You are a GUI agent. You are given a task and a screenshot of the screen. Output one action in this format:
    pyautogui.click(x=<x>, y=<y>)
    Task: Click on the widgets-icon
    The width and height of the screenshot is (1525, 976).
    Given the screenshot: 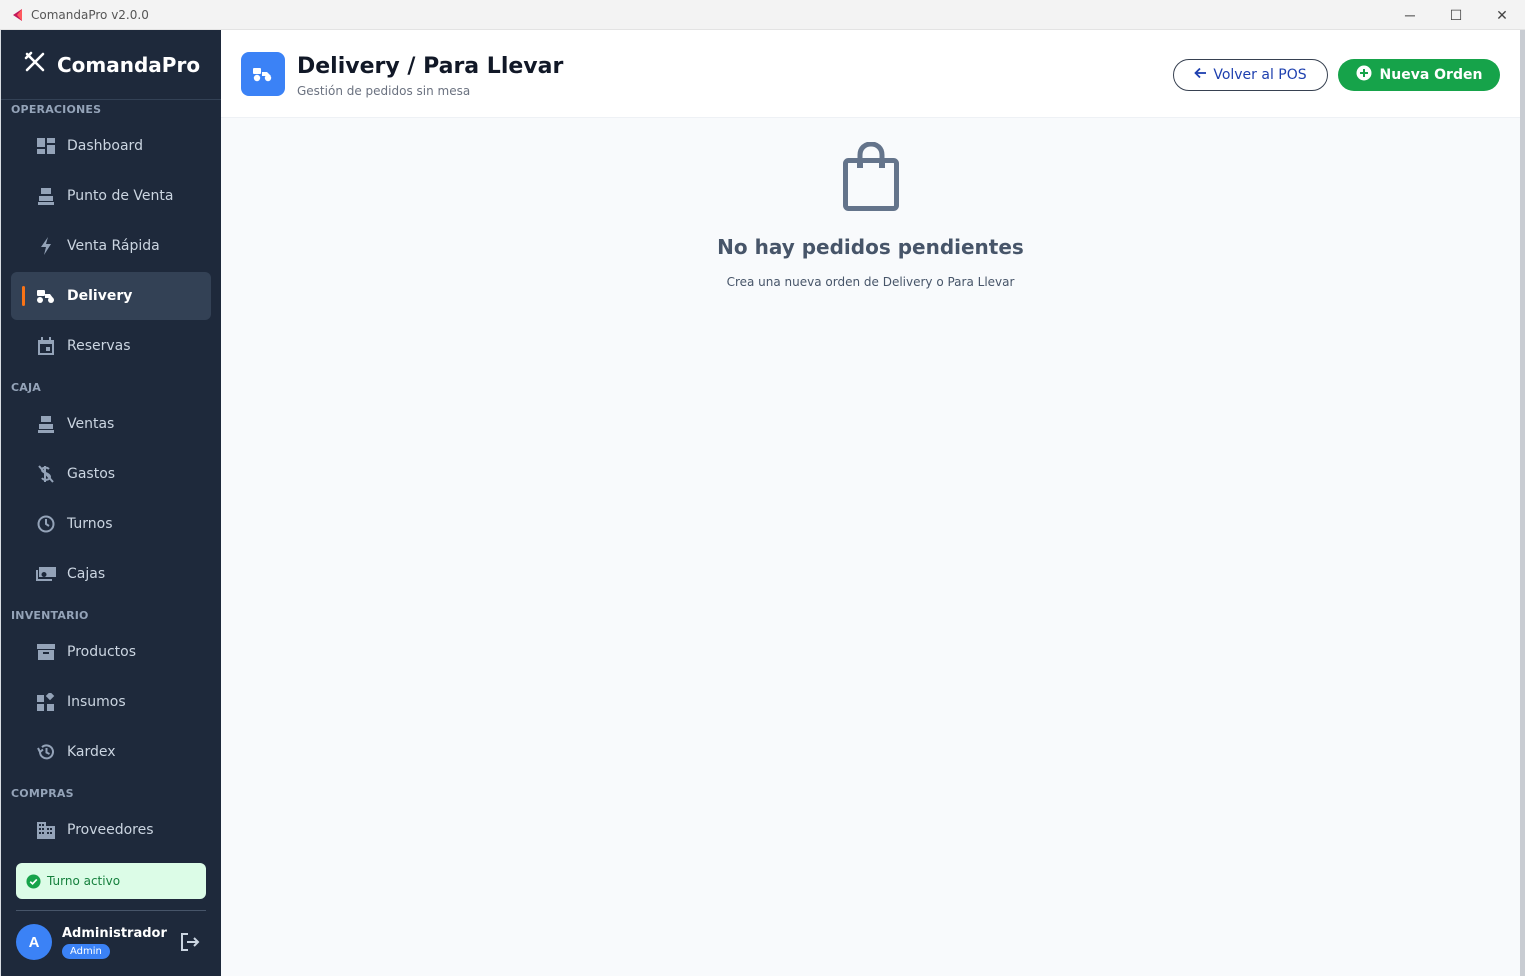 What is the action you would take?
    pyautogui.click(x=46, y=702)
    